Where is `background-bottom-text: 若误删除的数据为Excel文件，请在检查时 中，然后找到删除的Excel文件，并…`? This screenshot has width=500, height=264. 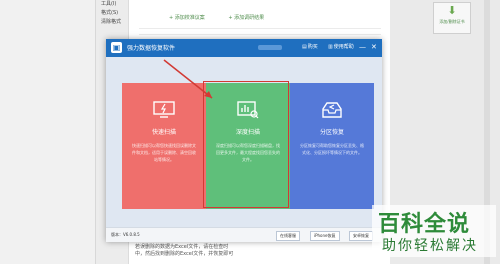 background-bottom-text: 若误删除的数据为Excel文件，请在检查时 中，然后找到删除的Excel文件，并… is located at coordinates (184, 251).